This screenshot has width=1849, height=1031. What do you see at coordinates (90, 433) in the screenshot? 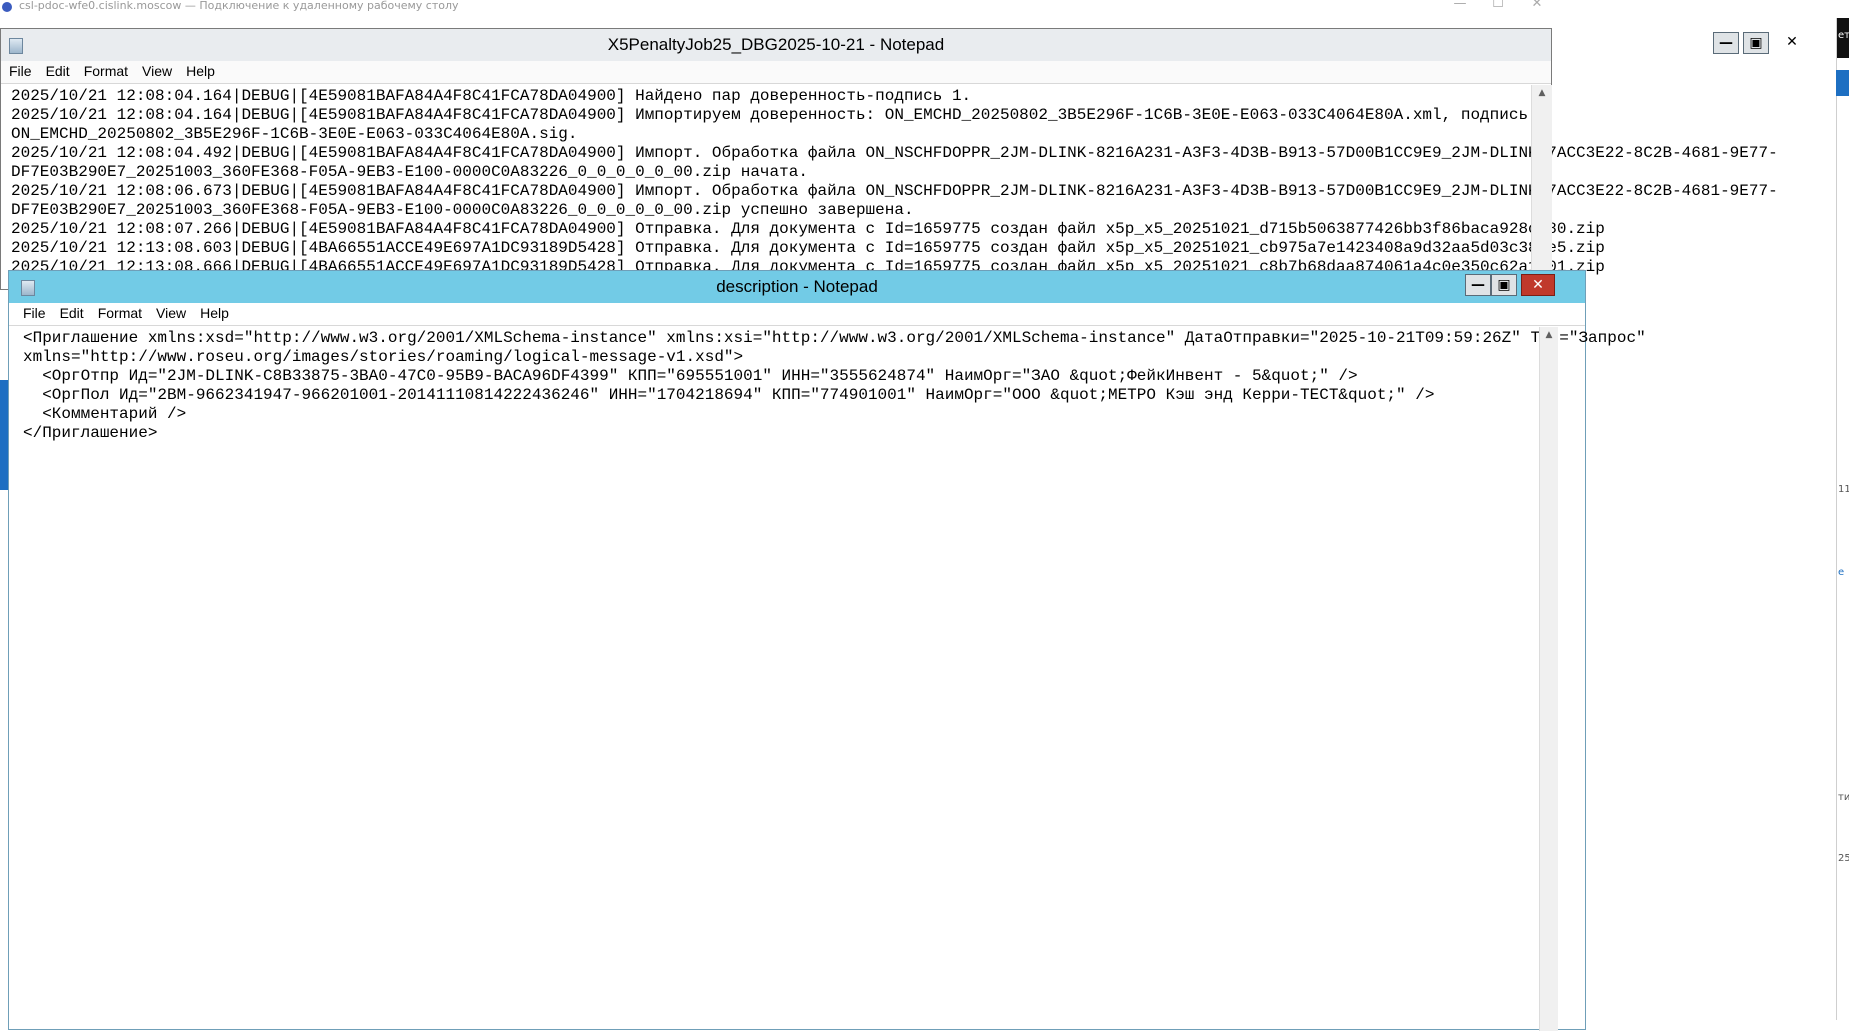
I see `xml-line: </Приглашение>` at bounding box center [90, 433].